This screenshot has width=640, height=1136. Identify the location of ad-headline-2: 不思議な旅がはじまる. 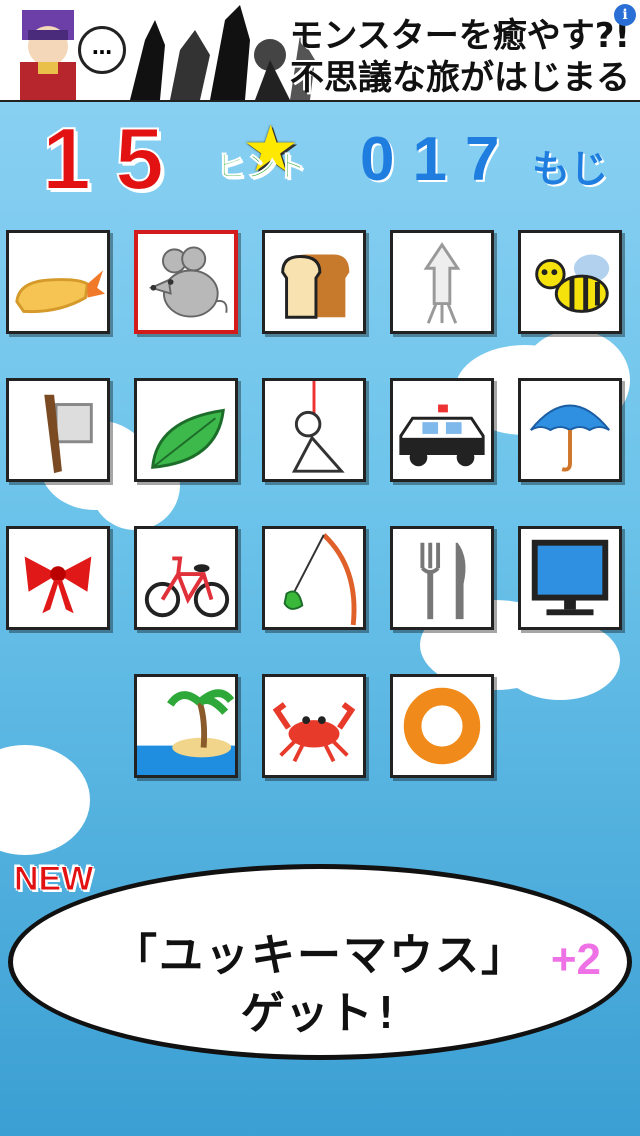
(460, 78).